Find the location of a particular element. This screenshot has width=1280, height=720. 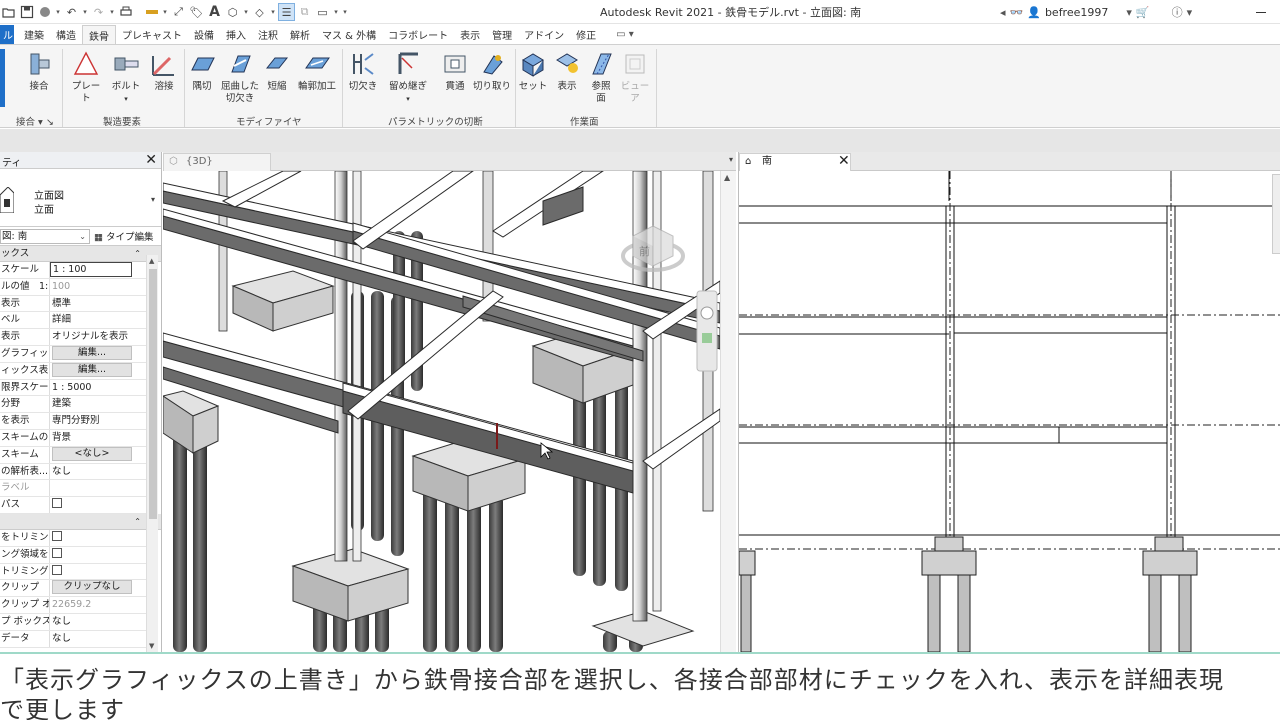

property-row: パス is located at coordinates (73, 505).